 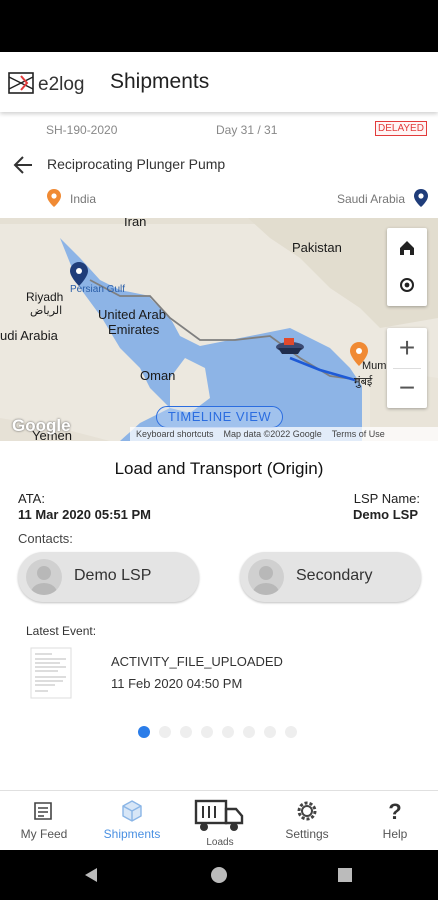 I want to click on document-thumbnail-icon, so click(x=51, y=673).